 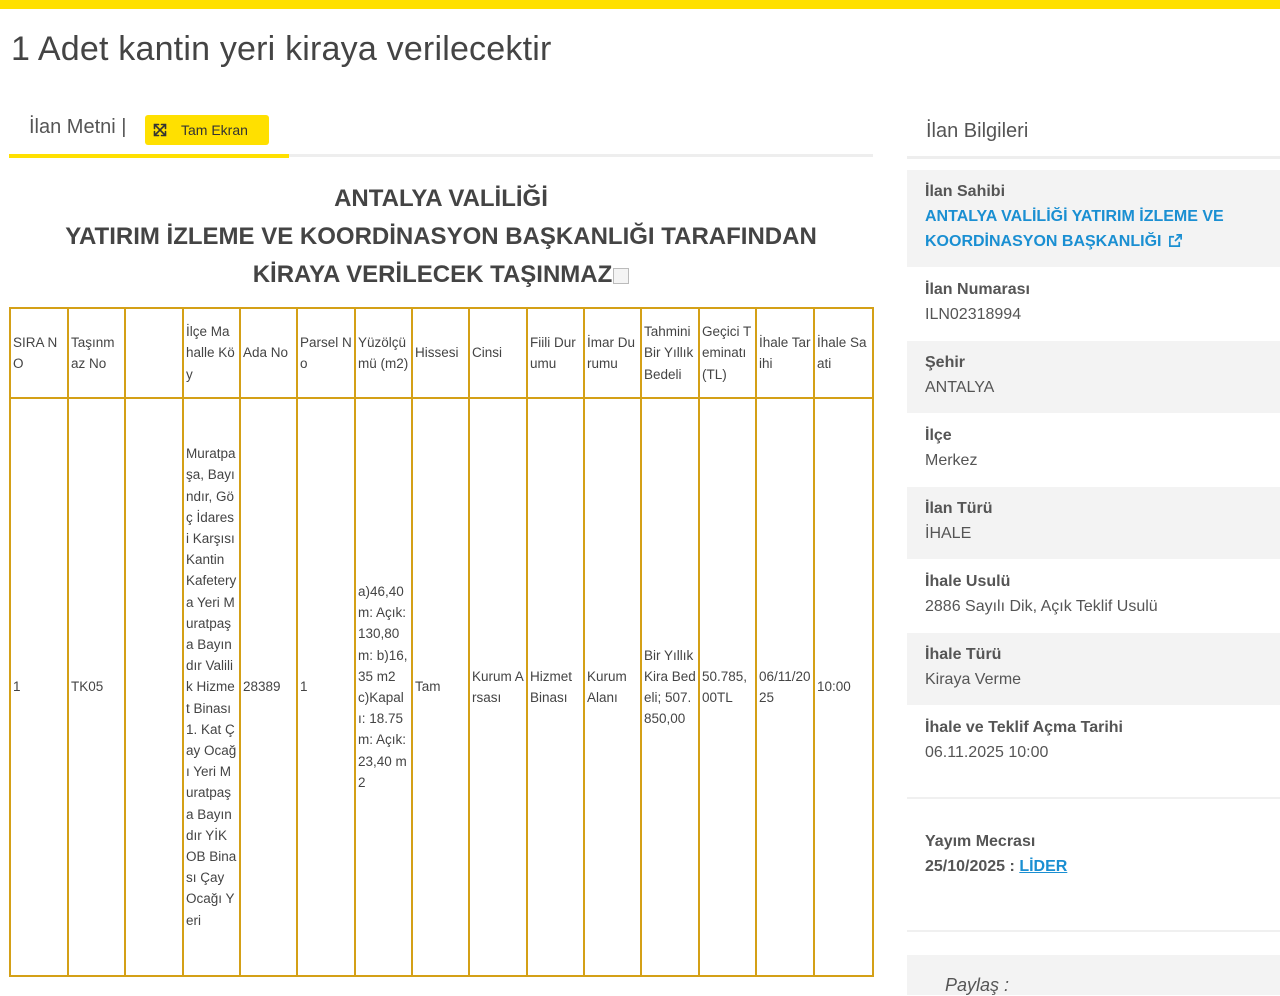 I want to click on header-ada-no: Ada No, so click(x=268, y=353).